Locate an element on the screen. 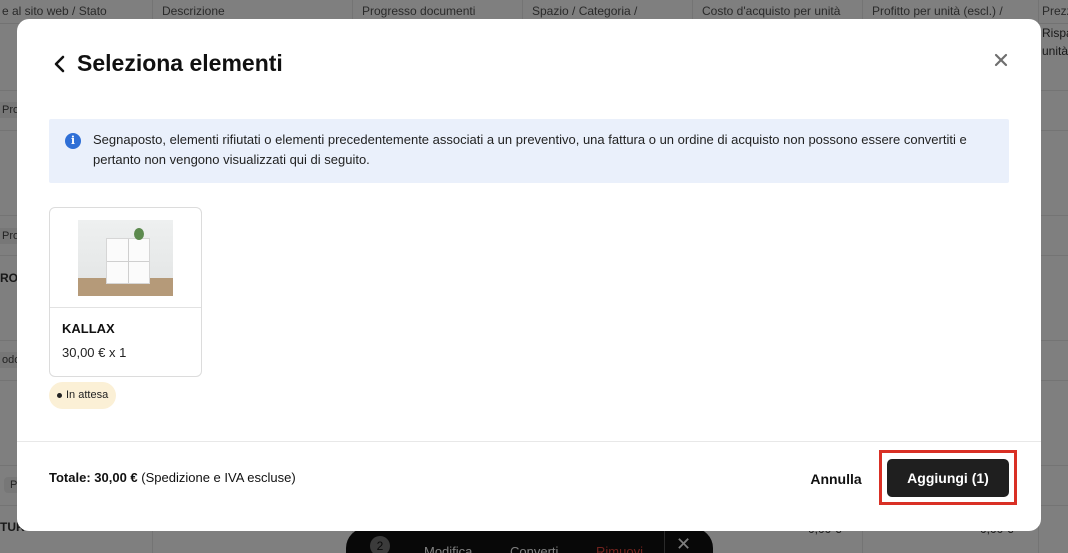  add-button: Aggiungi (1) is located at coordinates (948, 478).